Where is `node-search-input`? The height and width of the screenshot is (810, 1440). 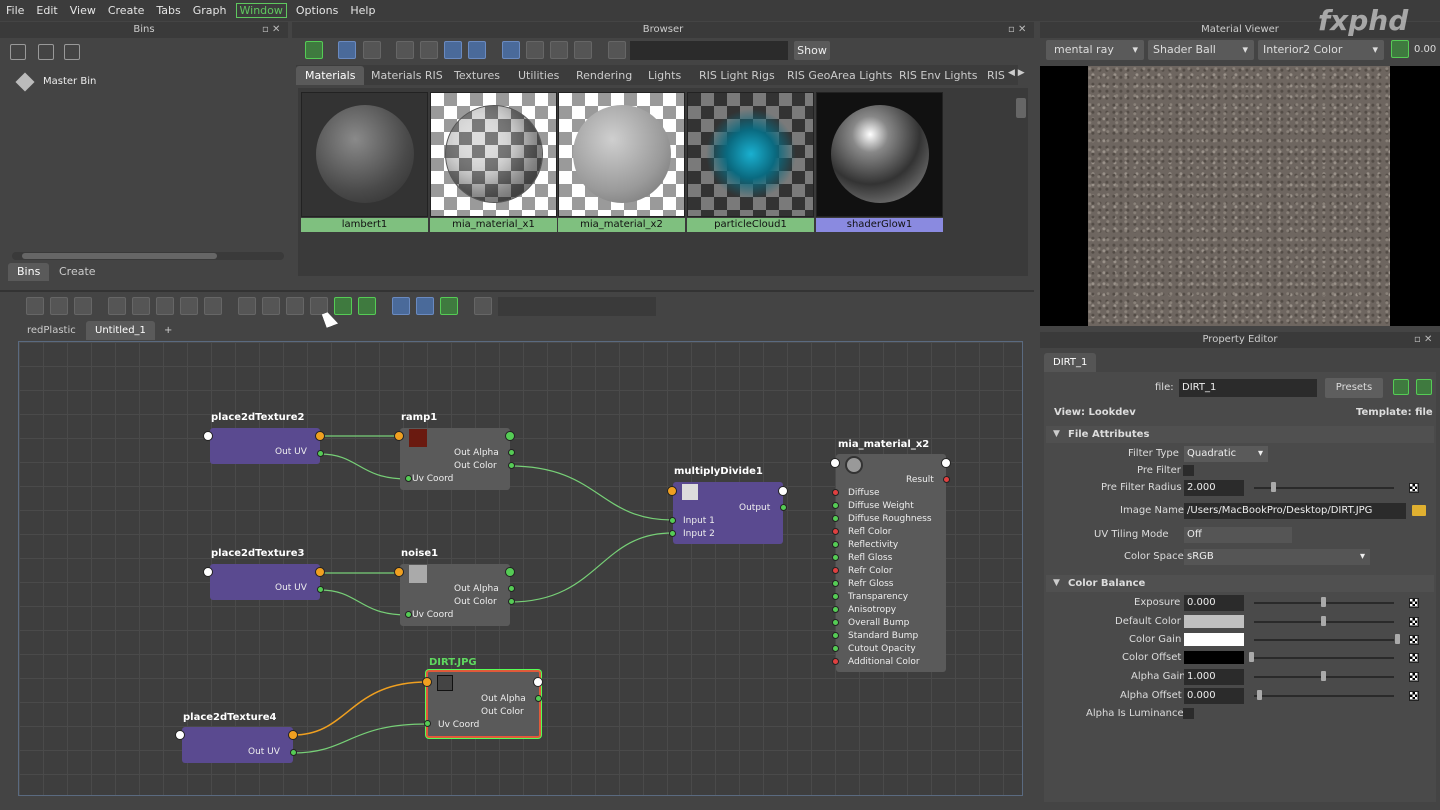 node-search-input is located at coordinates (577, 306).